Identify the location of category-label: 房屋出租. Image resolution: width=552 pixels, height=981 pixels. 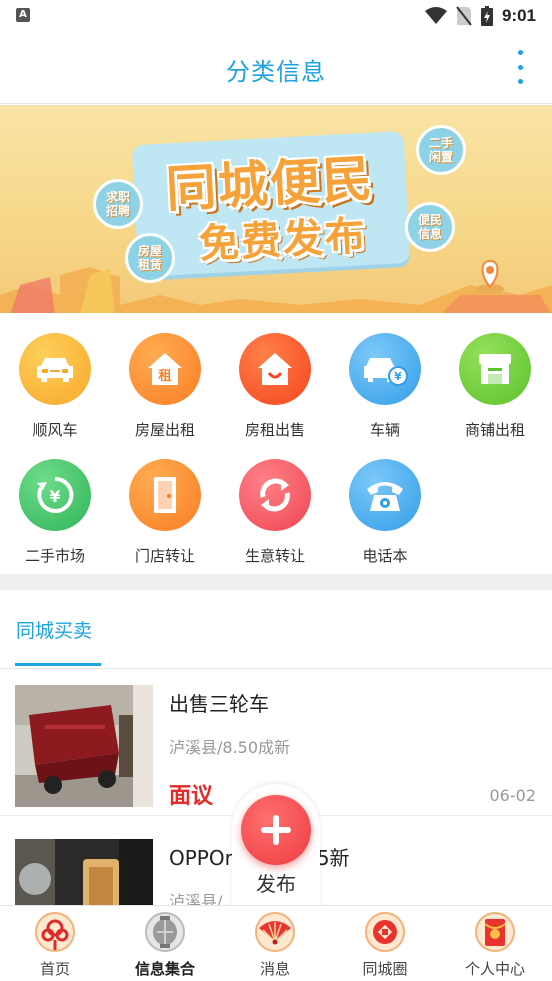
(164, 430).